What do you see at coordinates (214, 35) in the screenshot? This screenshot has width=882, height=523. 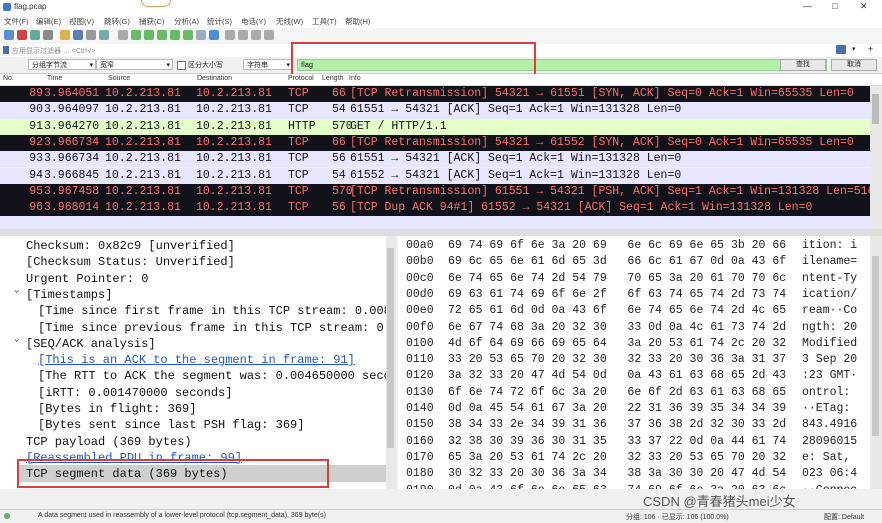 I see `colorize-icon` at bounding box center [214, 35].